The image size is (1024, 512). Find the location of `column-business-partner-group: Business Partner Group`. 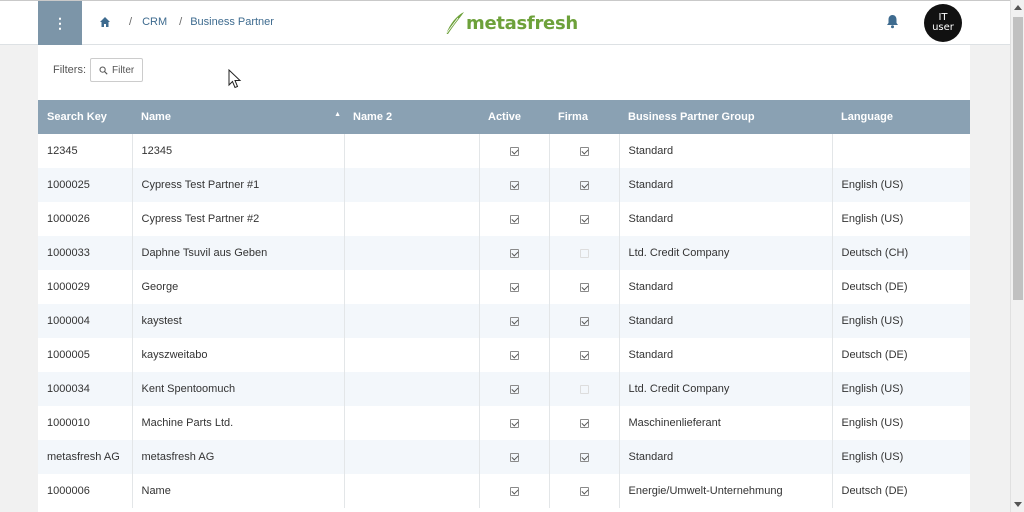

column-business-partner-group: Business Partner Group is located at coordinates (725, 117).